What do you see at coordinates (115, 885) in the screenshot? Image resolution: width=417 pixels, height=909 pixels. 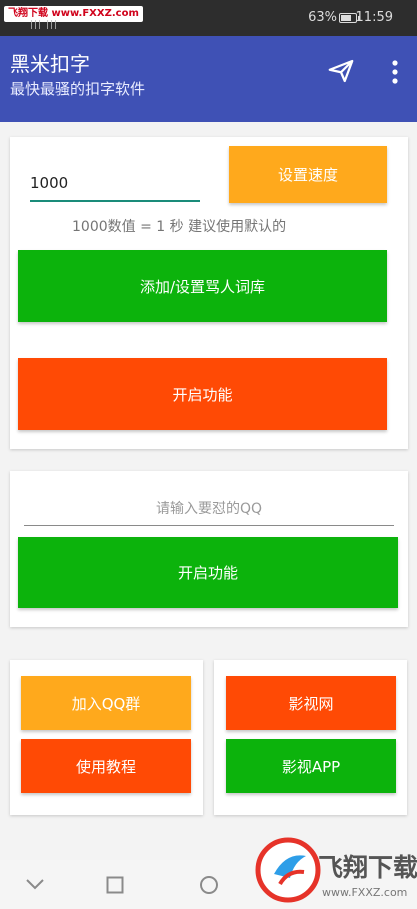 I see `square-icon` at bounding box center [115, 885].